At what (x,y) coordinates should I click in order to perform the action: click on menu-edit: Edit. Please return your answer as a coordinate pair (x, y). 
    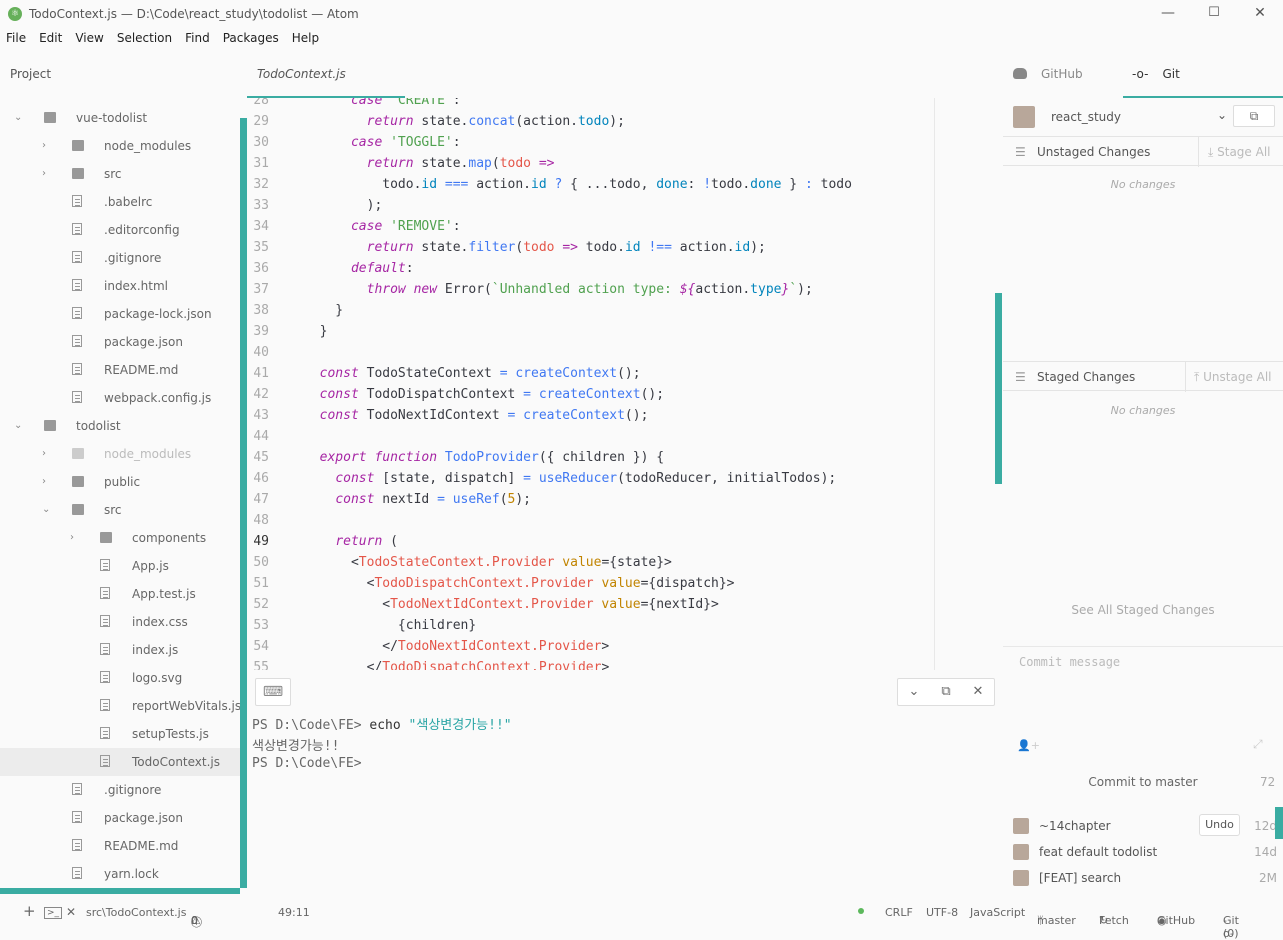
    Looking at the image, I should click on (51, 38).